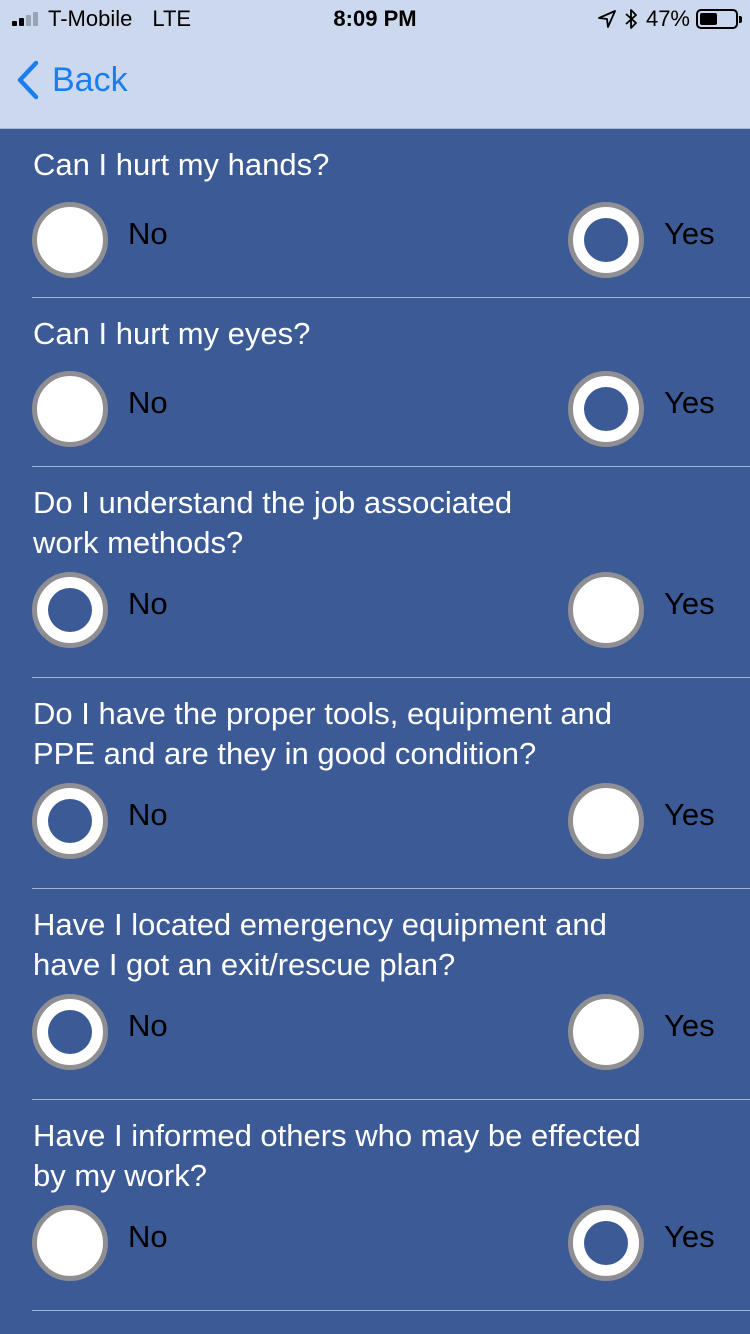 The height and width of the screenshot is (1334, 750). I want to click on back-label: Back, so click(90, 79).